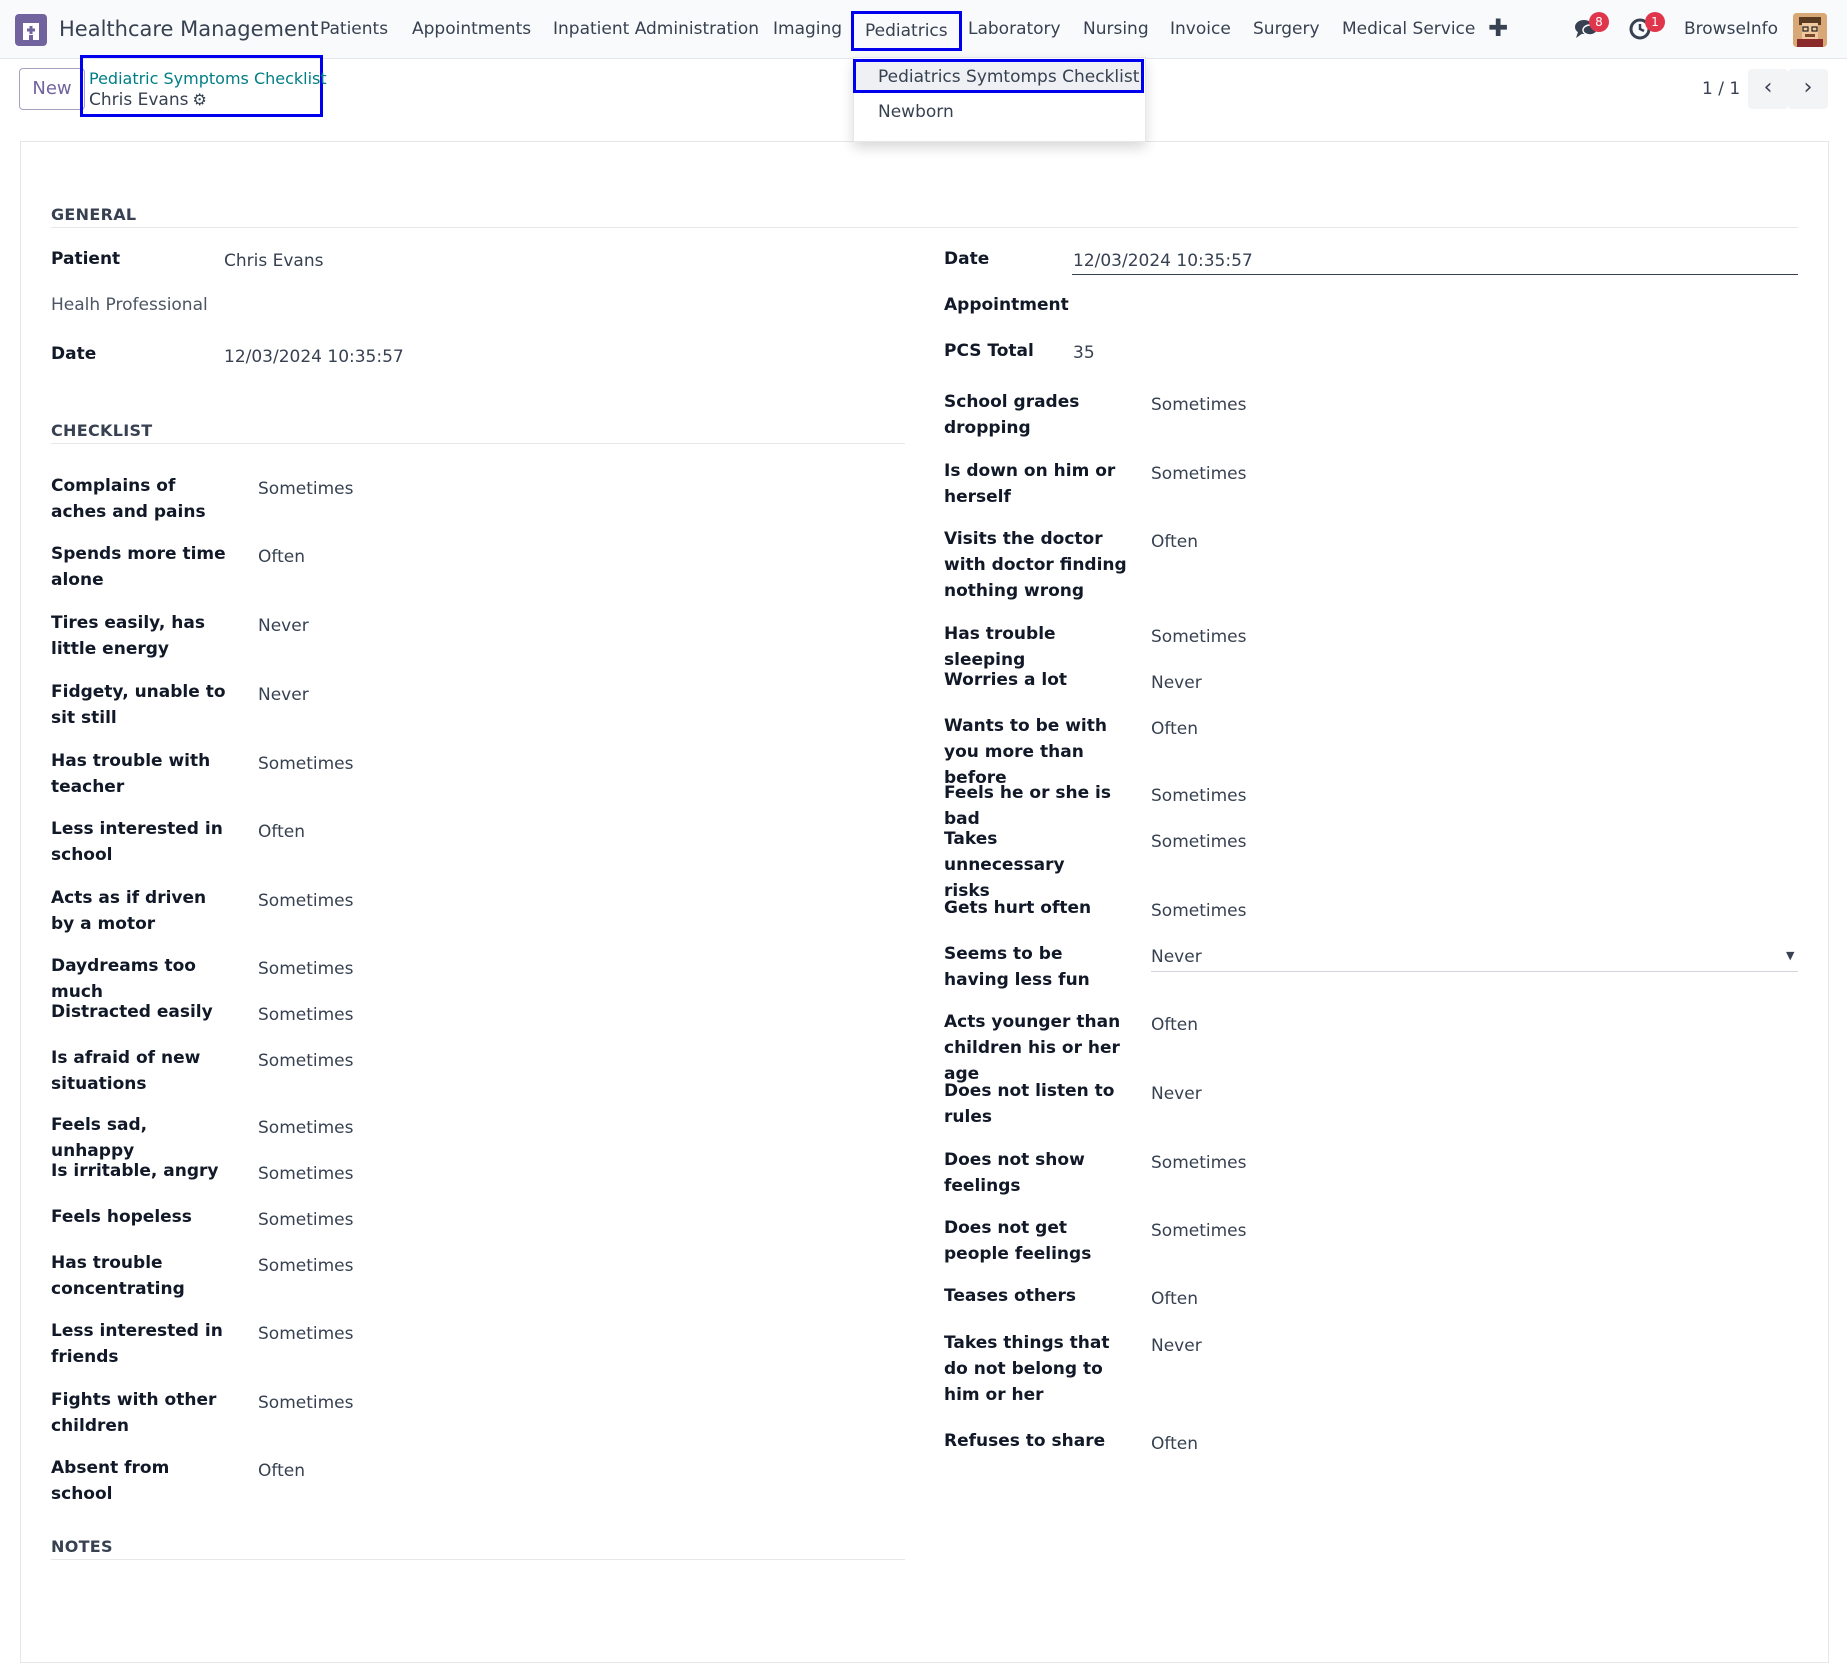 The height and width of the screenshot is (1663, 1847). I want to click on date-right-underline, so click(1435, 274).